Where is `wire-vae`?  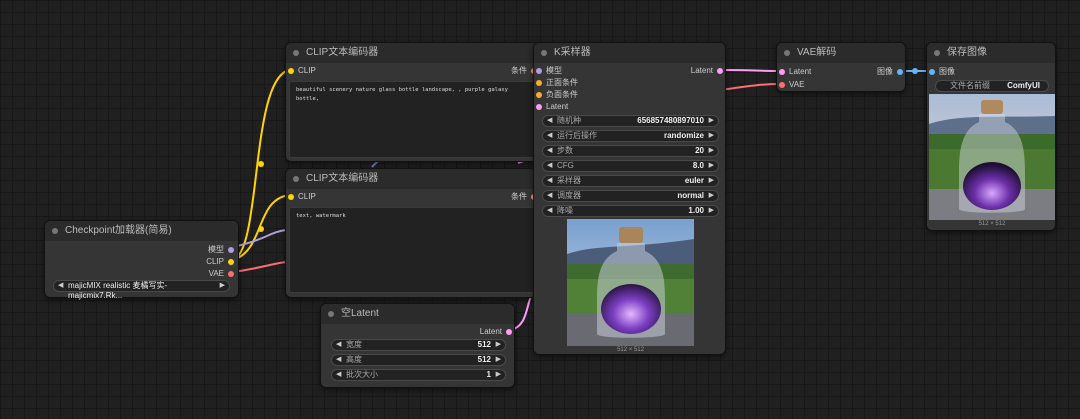 wire-vae is located at coordinates (259, 267).